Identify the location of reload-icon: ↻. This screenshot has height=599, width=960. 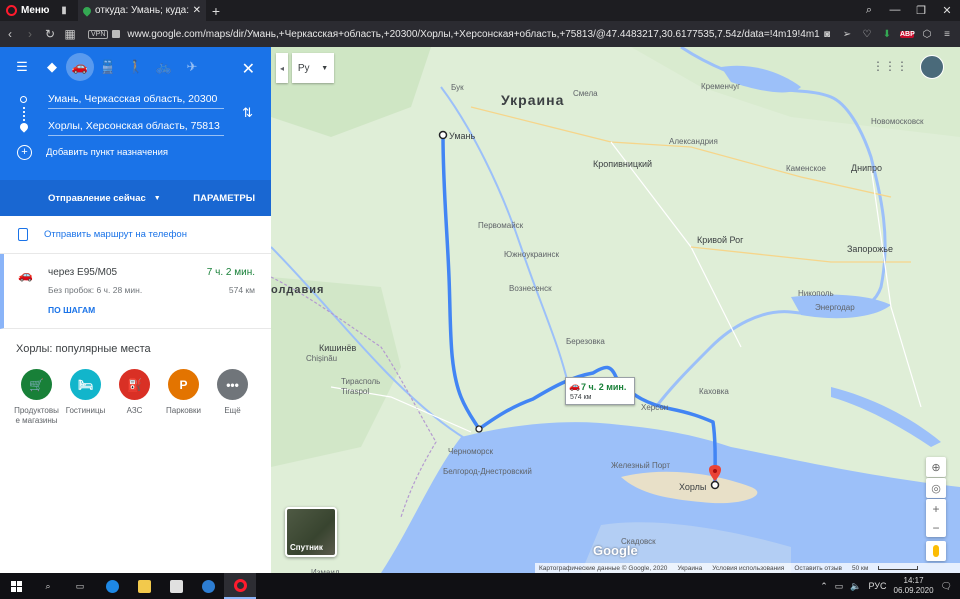
(50, 34).